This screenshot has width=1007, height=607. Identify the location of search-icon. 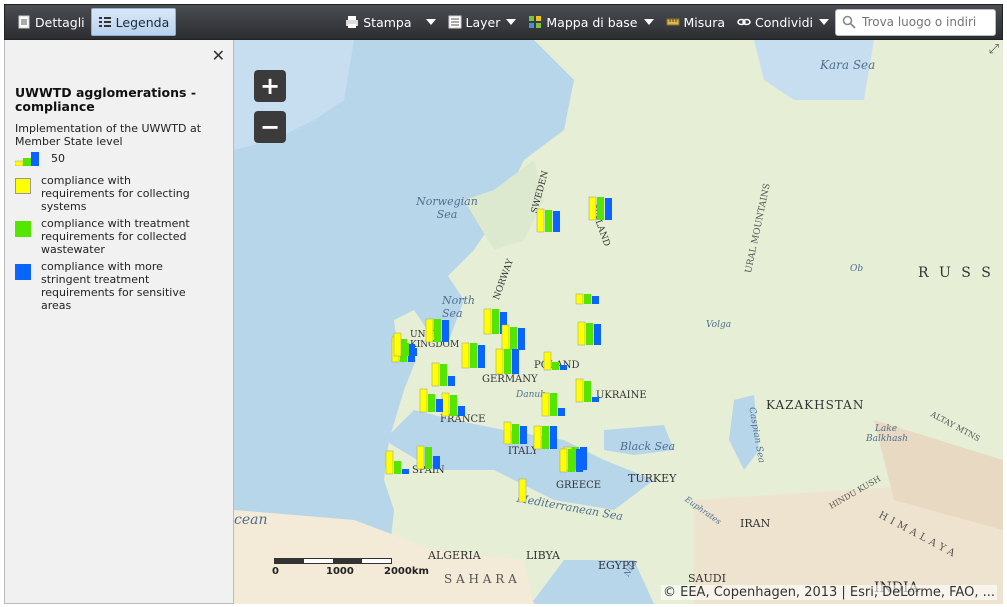
(849, 22).